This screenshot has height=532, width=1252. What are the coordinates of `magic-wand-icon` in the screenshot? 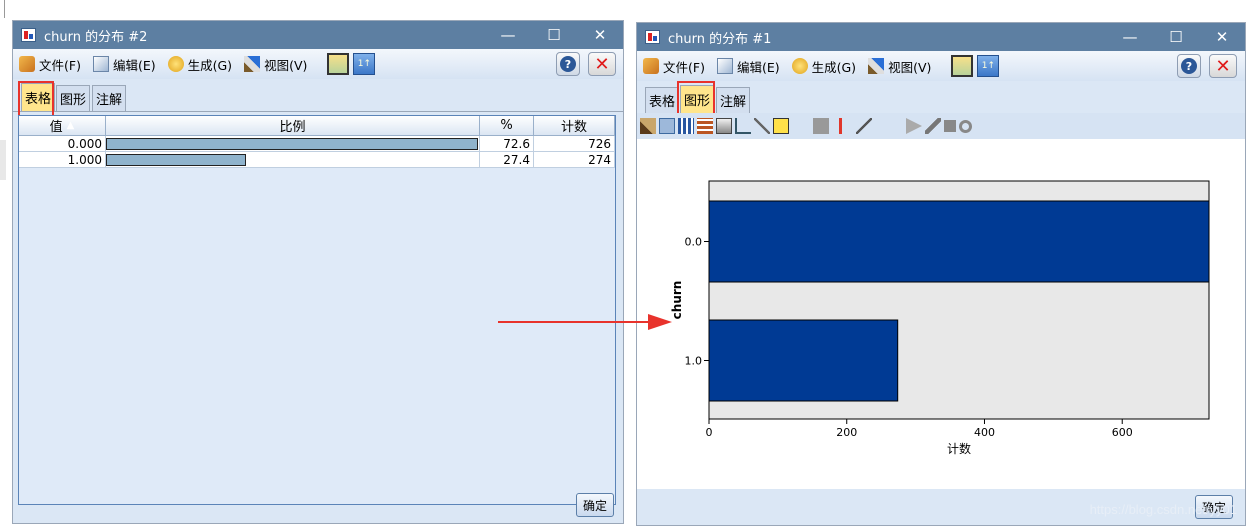 It's located at (864, 126).